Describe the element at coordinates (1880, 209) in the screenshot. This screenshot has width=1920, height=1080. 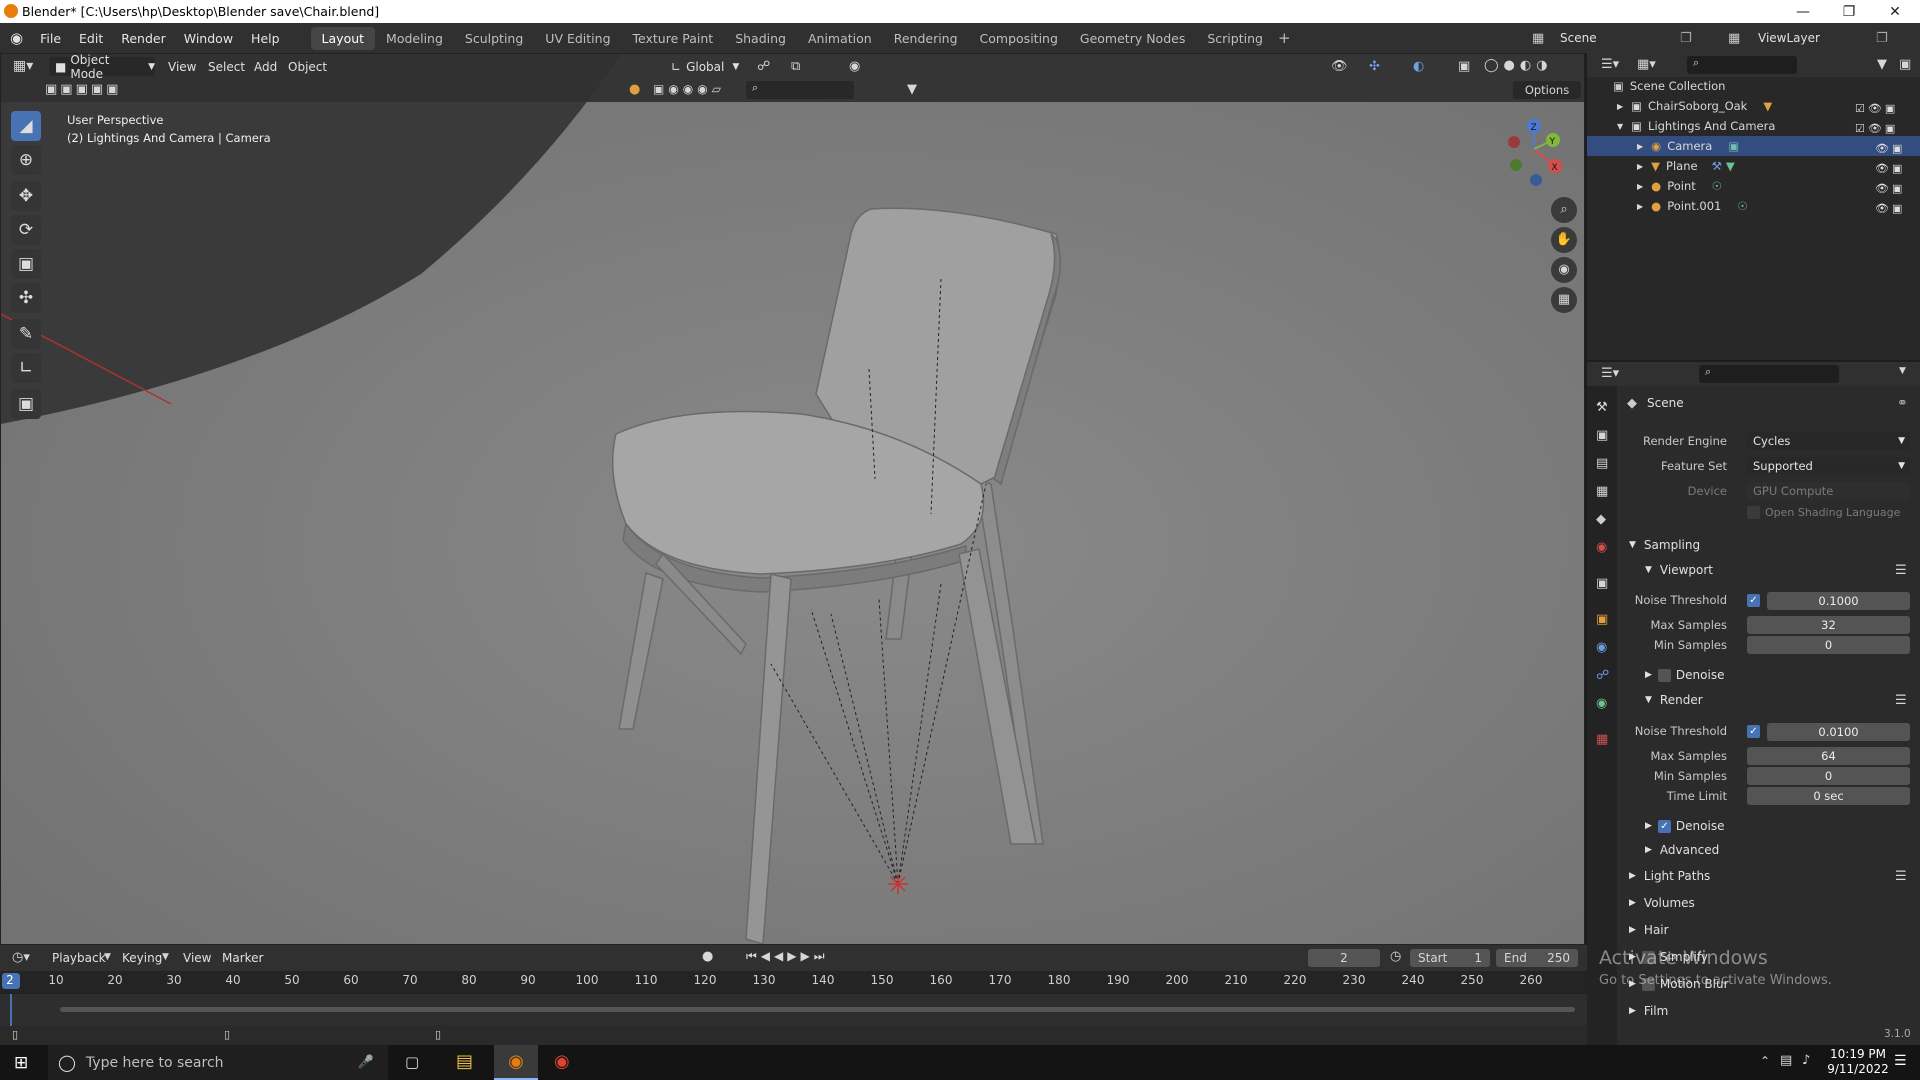
I see `visibility-toggles-row: 👁▣` at that location.